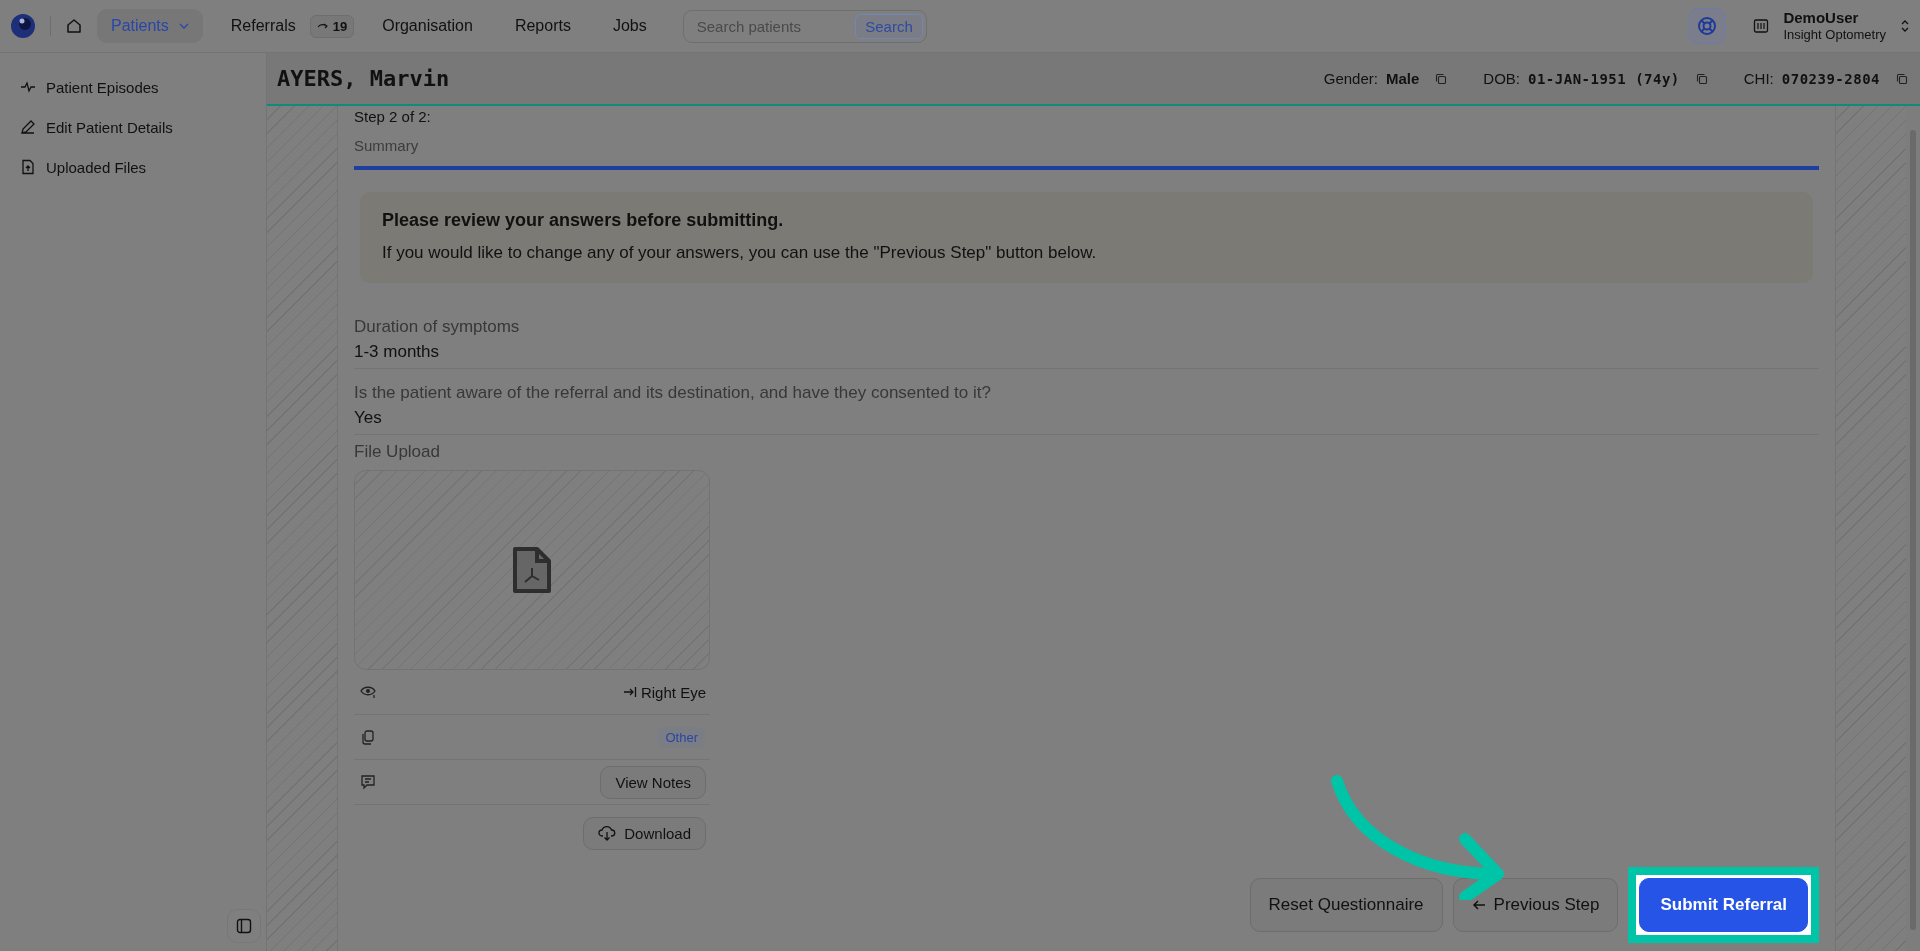 This screenshot has width=1920, height=951. Describe the element at coordinates (542, 26) in the screenshot. I see `nav-tab: Reports` at that location.